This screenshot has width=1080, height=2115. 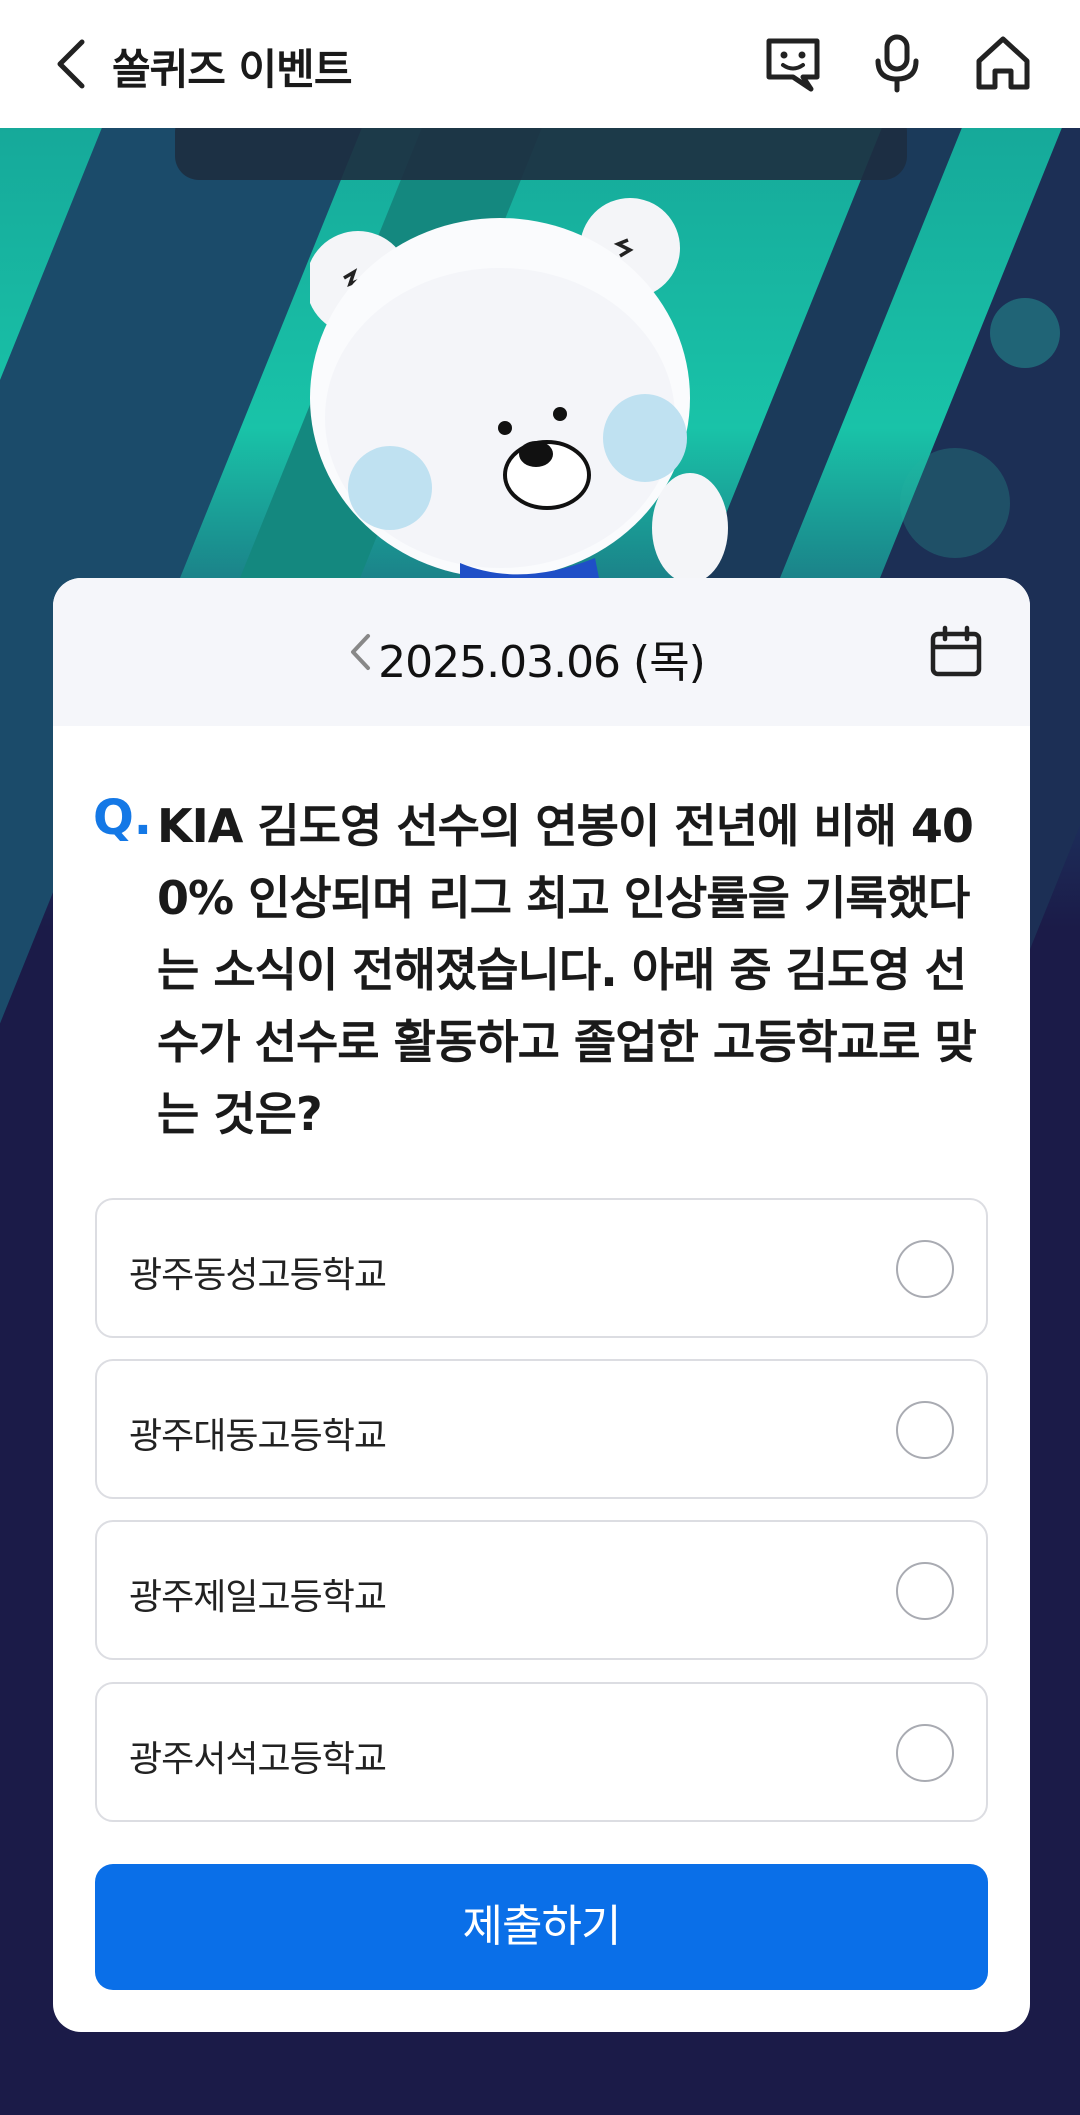 I want to click on question-marker: Q., so click(x=123, y=818).